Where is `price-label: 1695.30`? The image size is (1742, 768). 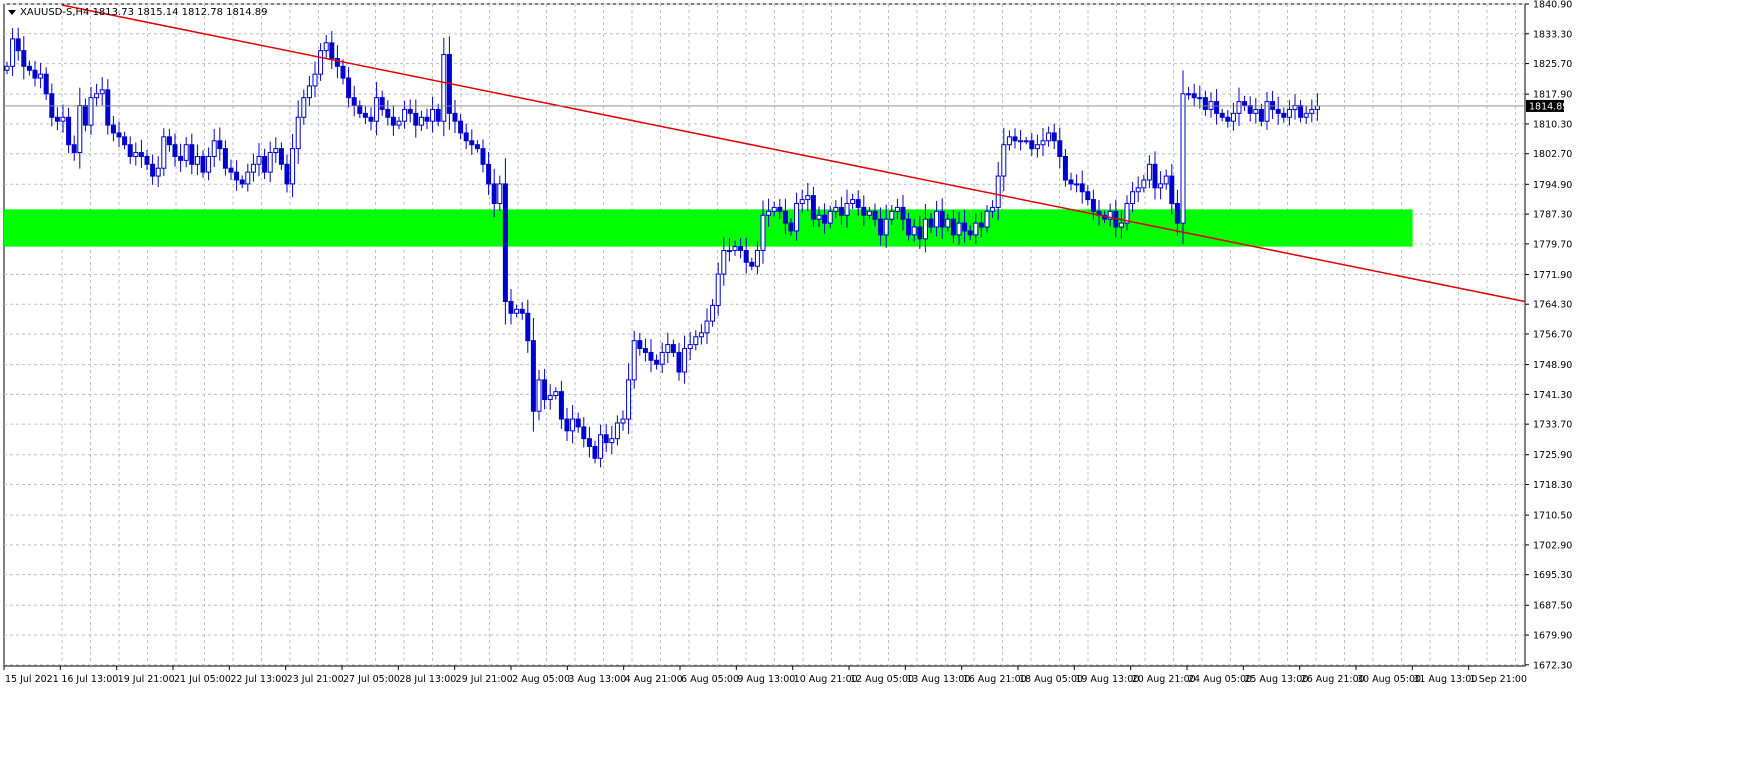 price-label: 1695.30 is located at coordinates (1552, 575).